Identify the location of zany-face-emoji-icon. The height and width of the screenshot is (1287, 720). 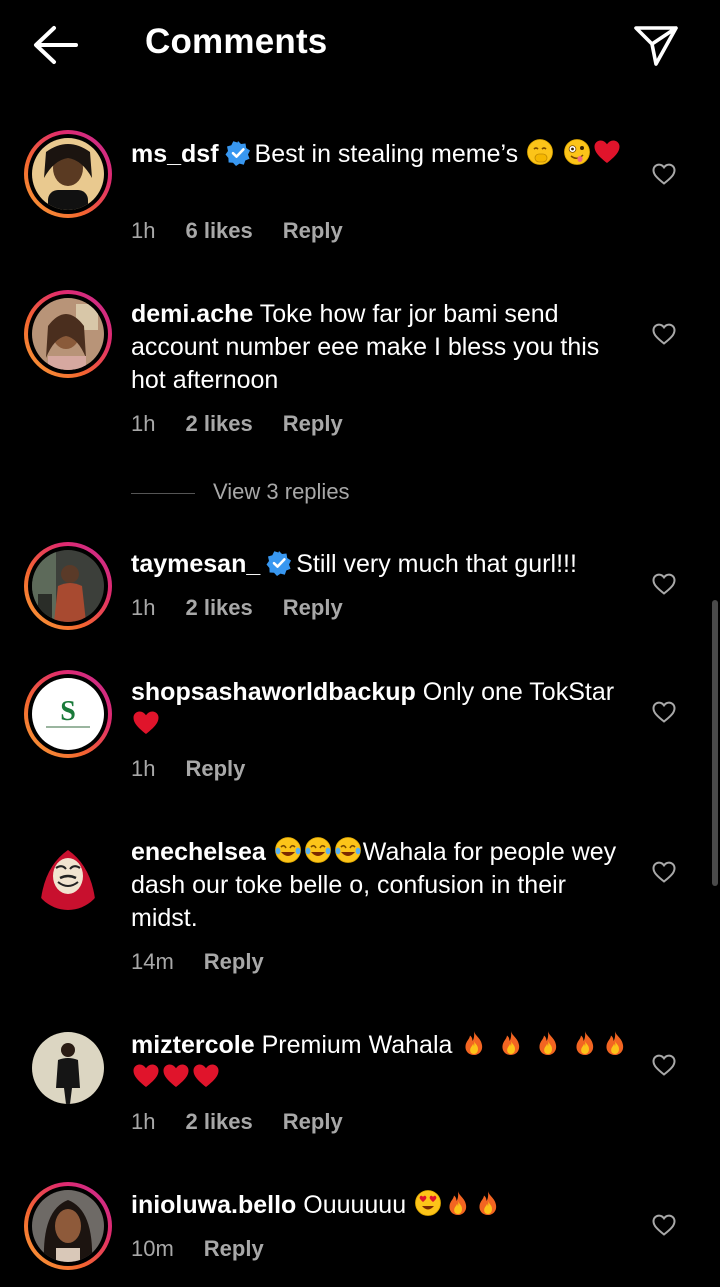
(577, 152).